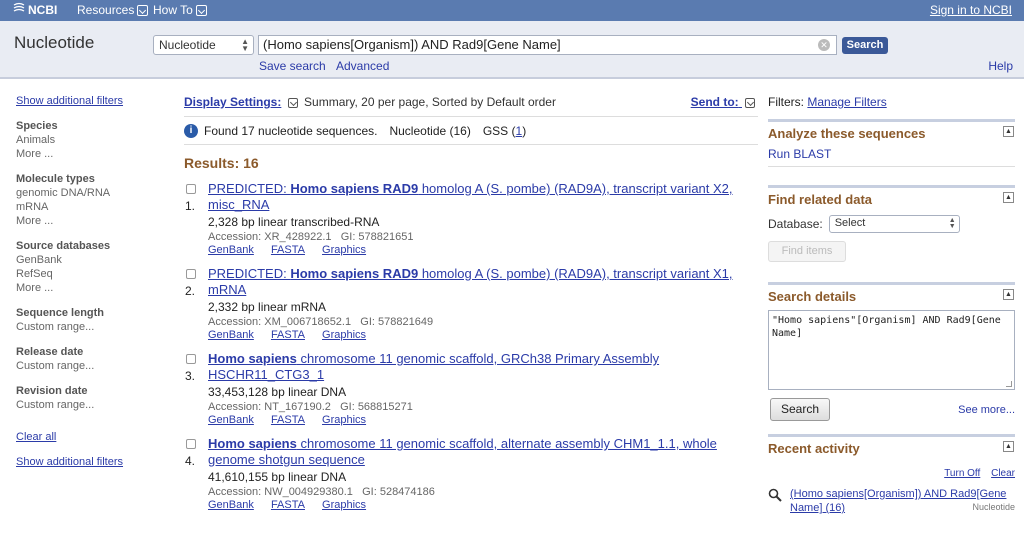 This screenshot has height=539, width=1024. I want to click on resize-grip-icon, so click(1009, 384).